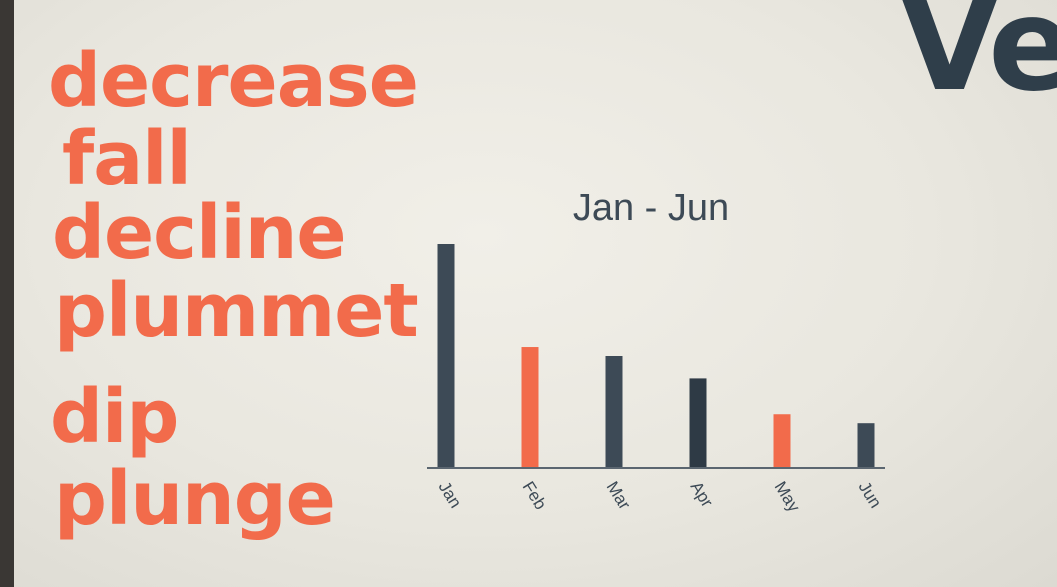  Describe the element at coordinates (535, 495) in the screenshot. I see `x-tick-label-feb: Feb` at that location.